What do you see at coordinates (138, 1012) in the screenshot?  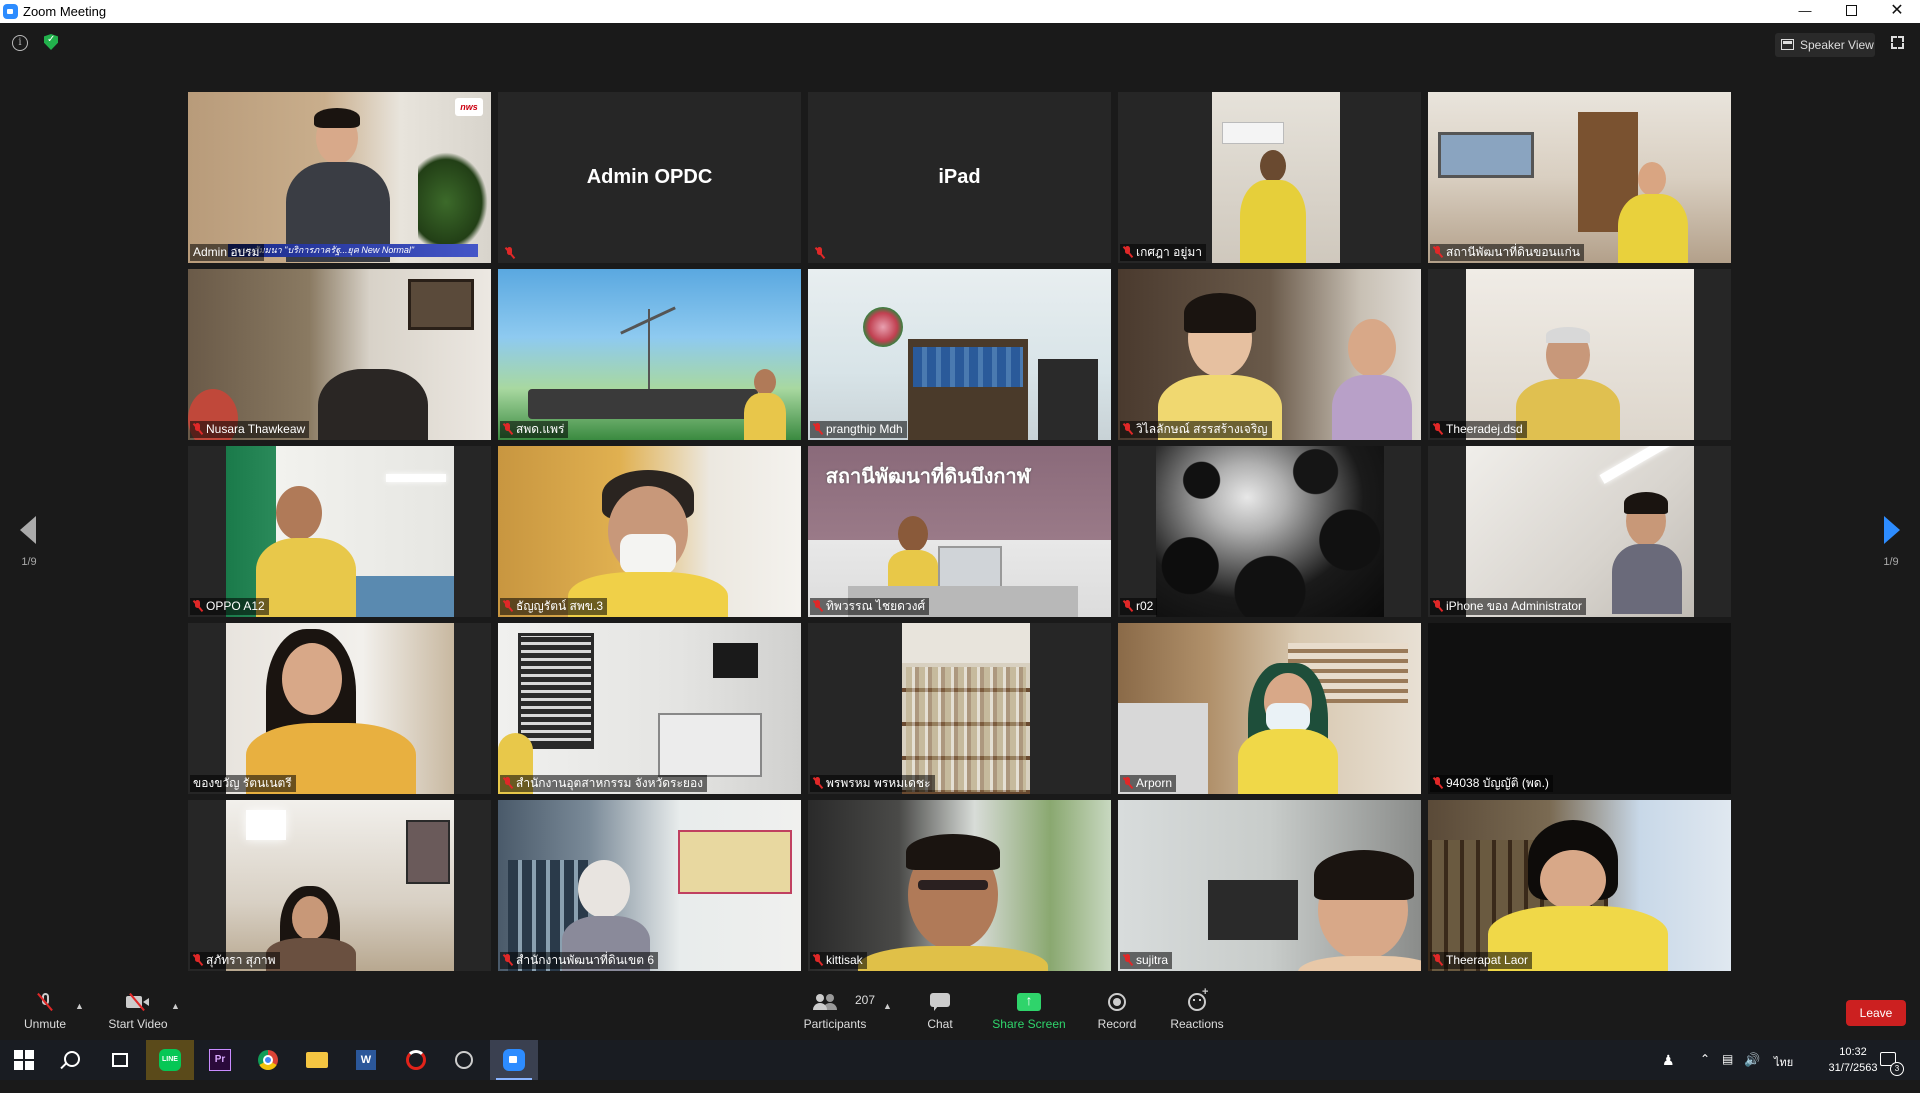 I see `start-video-button: Start Video` at bounding box center [138, 1012].